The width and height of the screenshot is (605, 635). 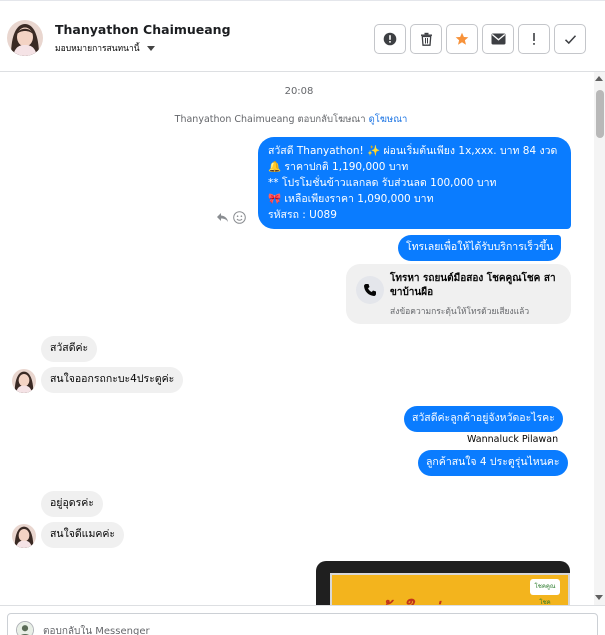 I want to click on spam-button, so click(x=534, y=39).